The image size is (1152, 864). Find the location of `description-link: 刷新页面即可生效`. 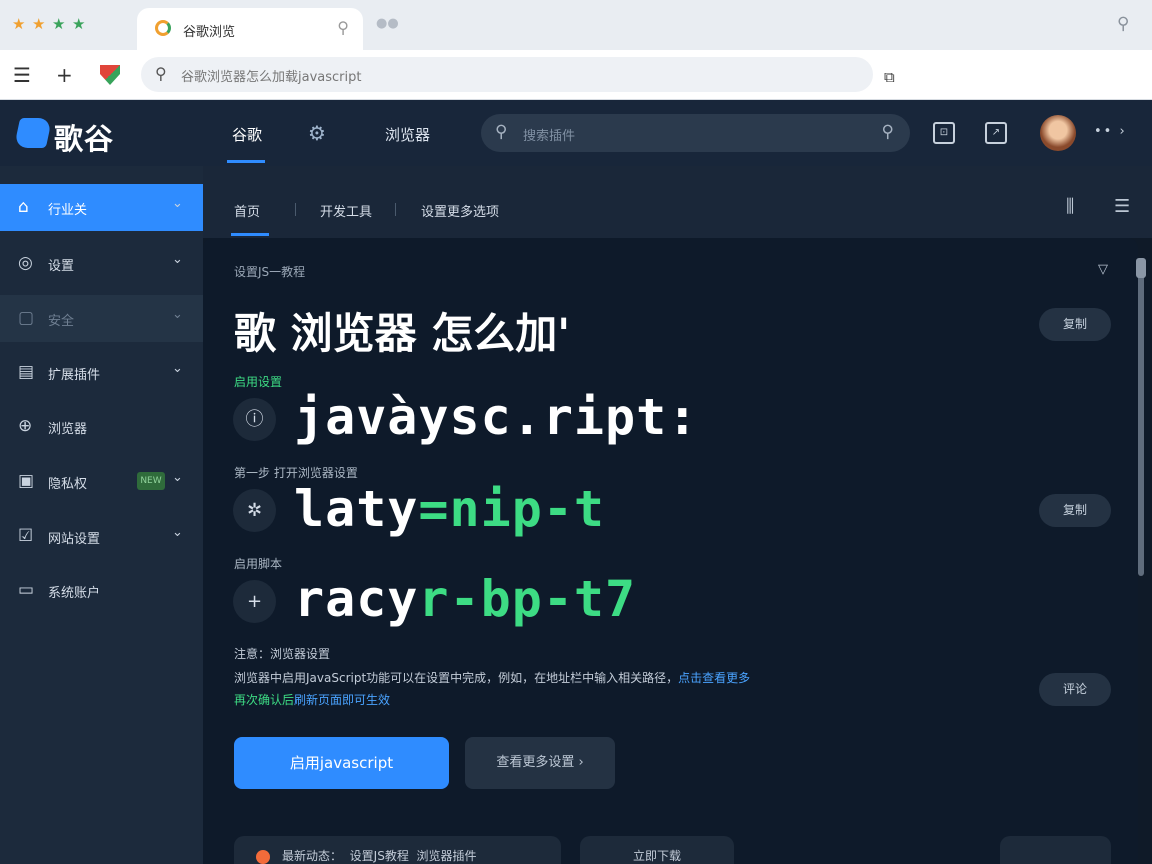

description-link: 刷新页面即可生效 is located at coordinates (342, 700).